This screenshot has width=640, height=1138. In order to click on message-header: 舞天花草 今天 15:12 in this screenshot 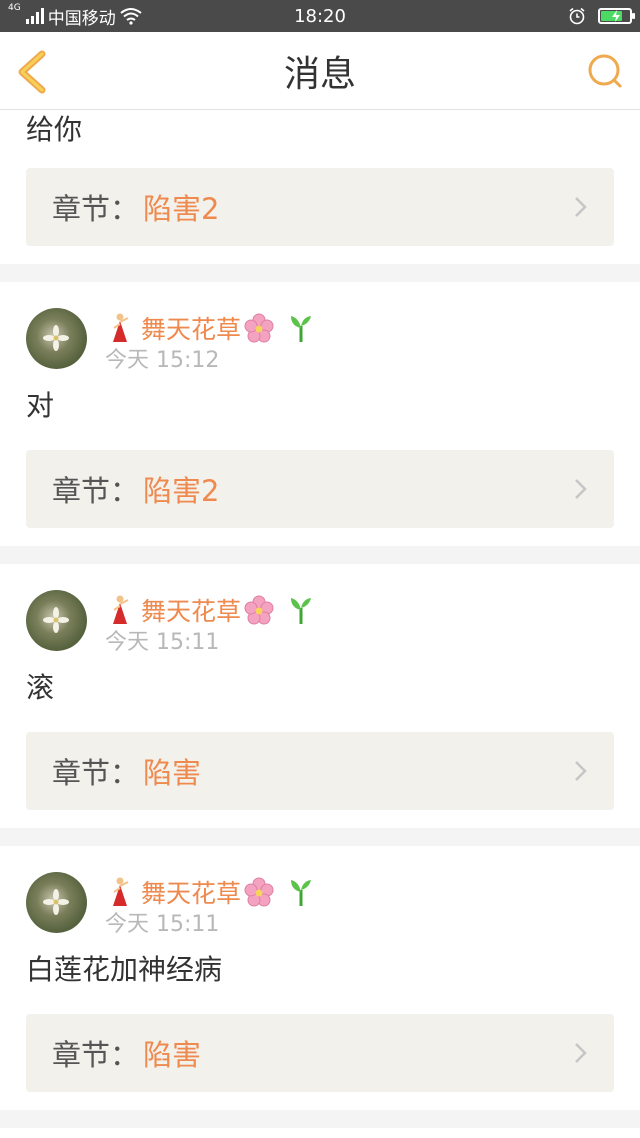, I will do `click(320, 332)`.